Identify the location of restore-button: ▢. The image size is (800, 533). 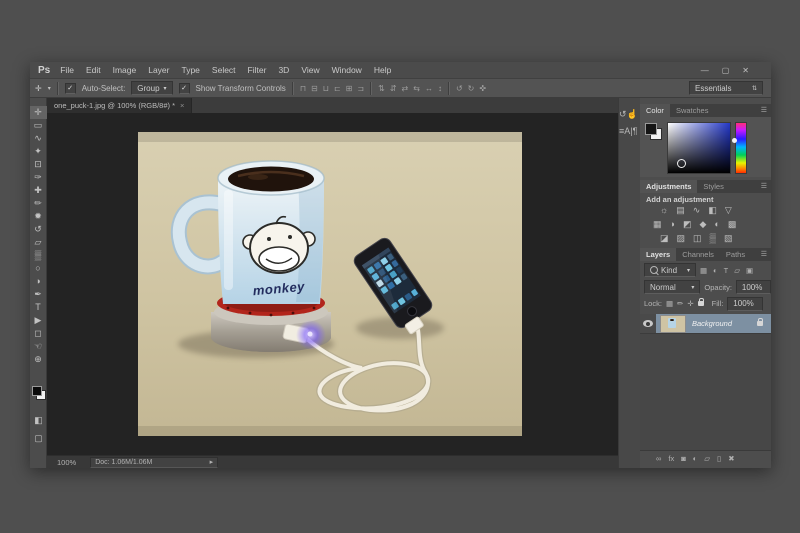
(726, 70).